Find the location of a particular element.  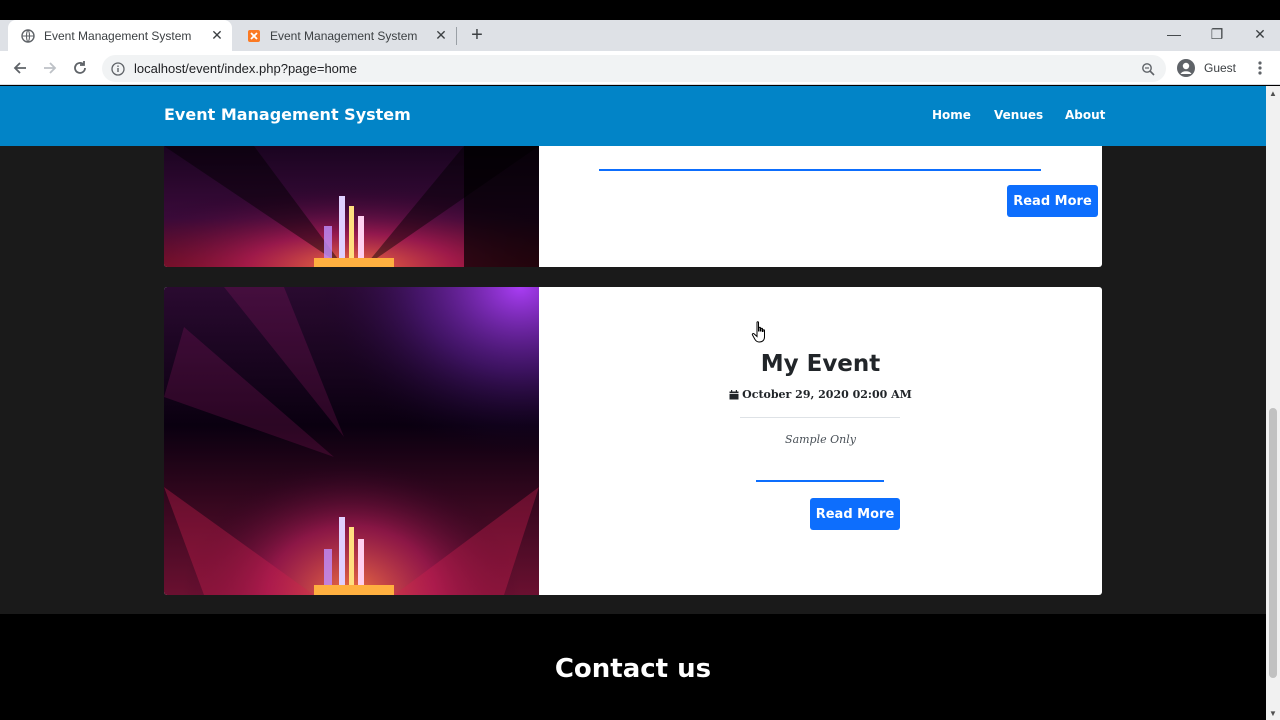

event-date: October 29, 2020 02:00 AM is located at coordinates (820, 394).